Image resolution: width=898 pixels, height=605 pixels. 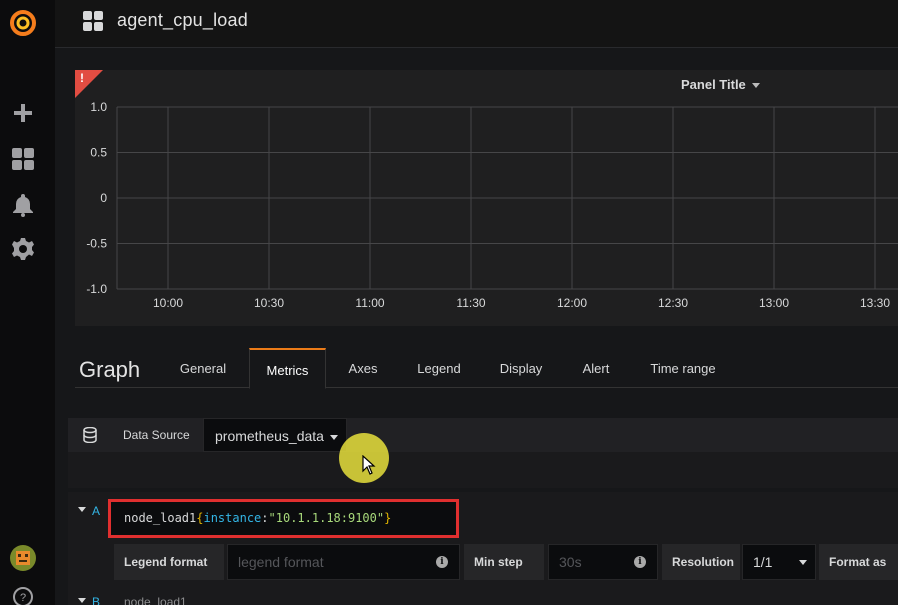 I want to click on sidebar: ?, so click(x=27, y=302).